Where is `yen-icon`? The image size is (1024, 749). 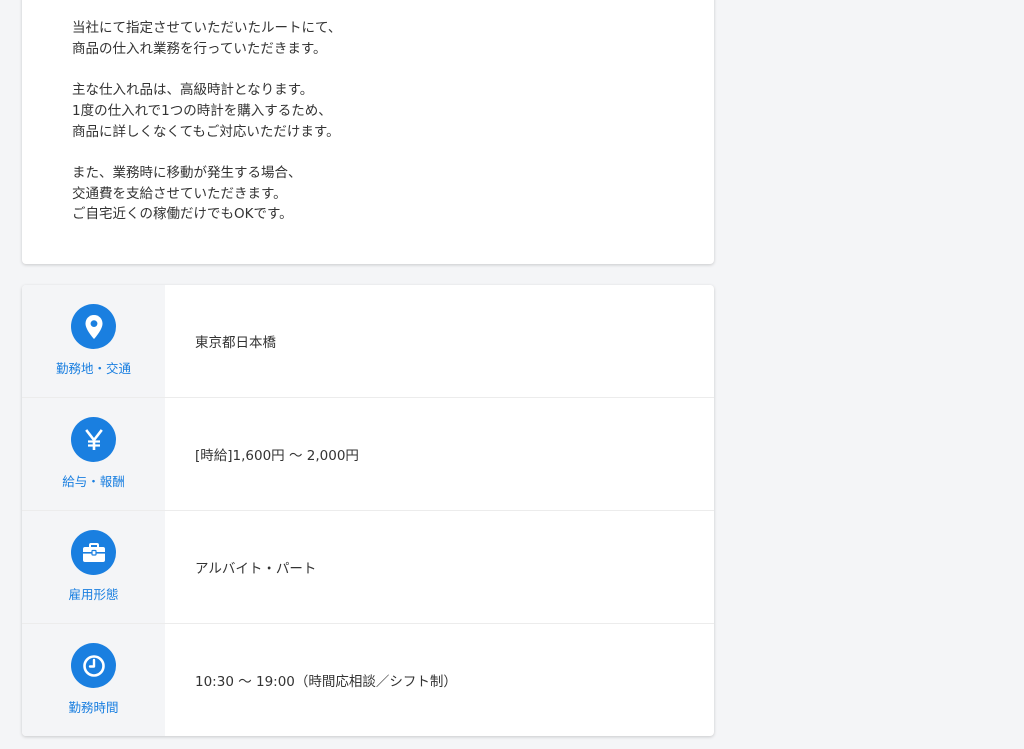
yen-icon is located at coordinates (93, 439).